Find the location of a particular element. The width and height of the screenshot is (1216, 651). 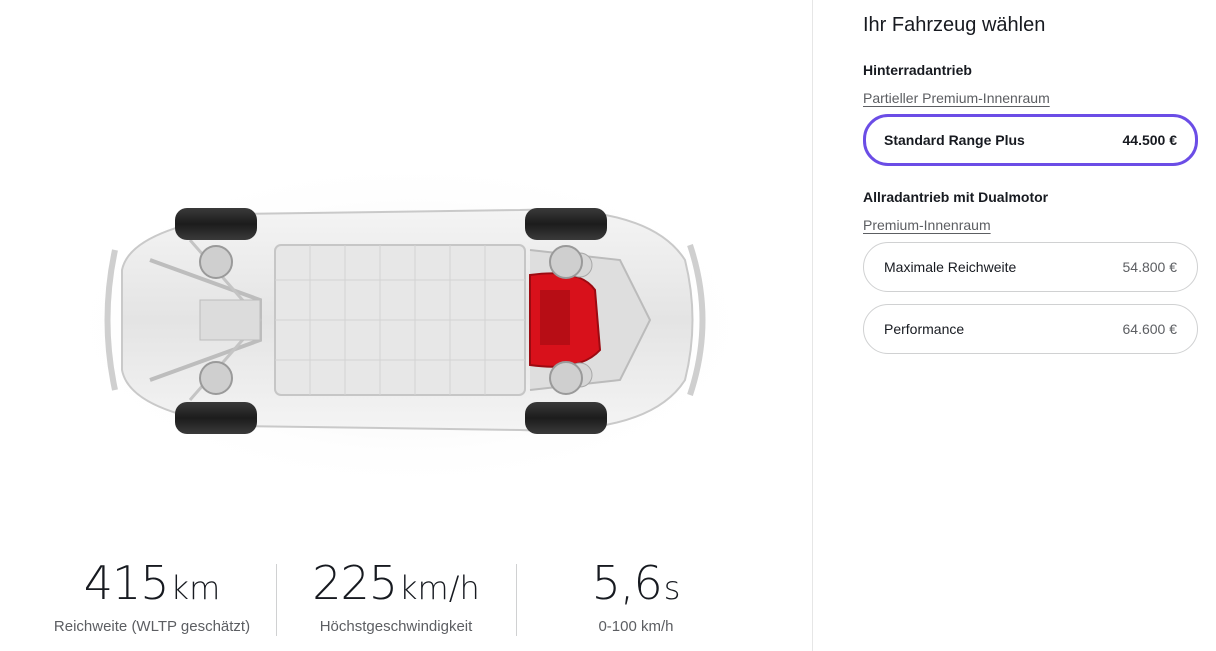

group-subheading-rwd: Partieller Premium-Innenraum is located at coordinates (956, 98).